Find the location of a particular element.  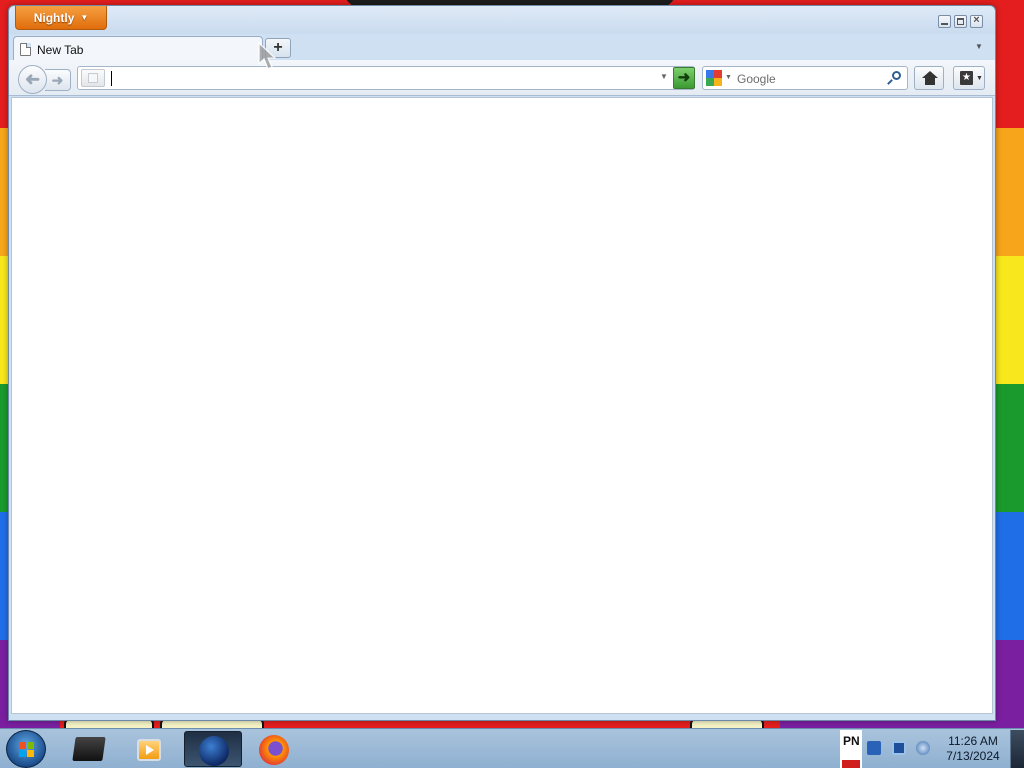

url-bar: ▼ is located at coordinates (386, 78).